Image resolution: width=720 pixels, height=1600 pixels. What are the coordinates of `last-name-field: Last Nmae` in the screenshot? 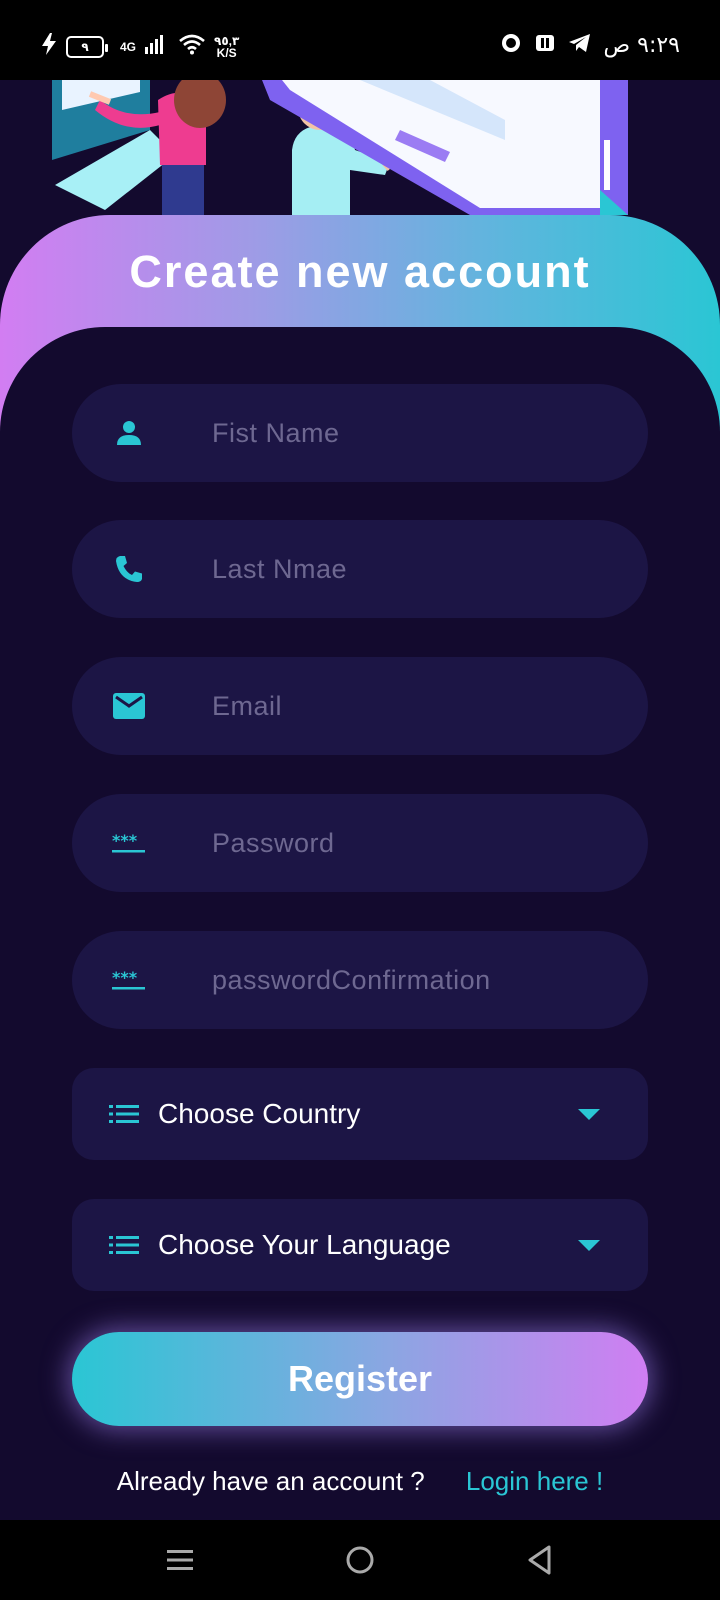 It's located at (360, 569).